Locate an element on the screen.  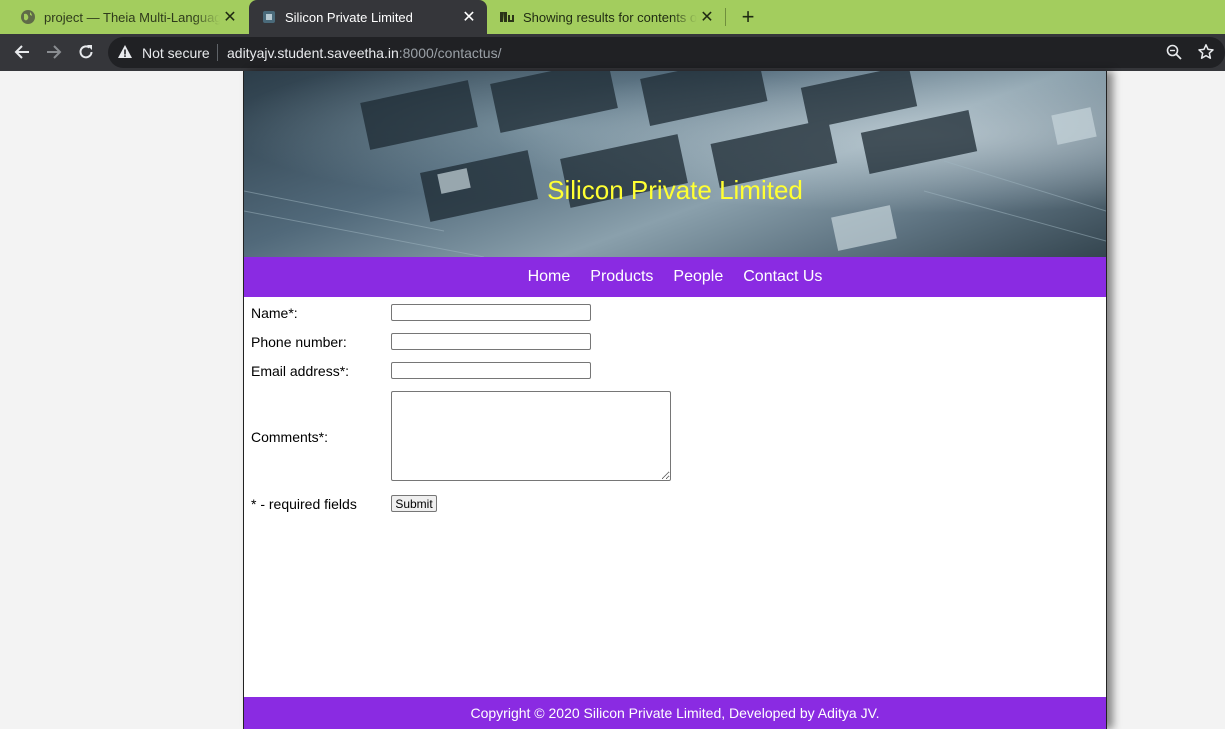
globe-icon is located at coordinates (28, 17).